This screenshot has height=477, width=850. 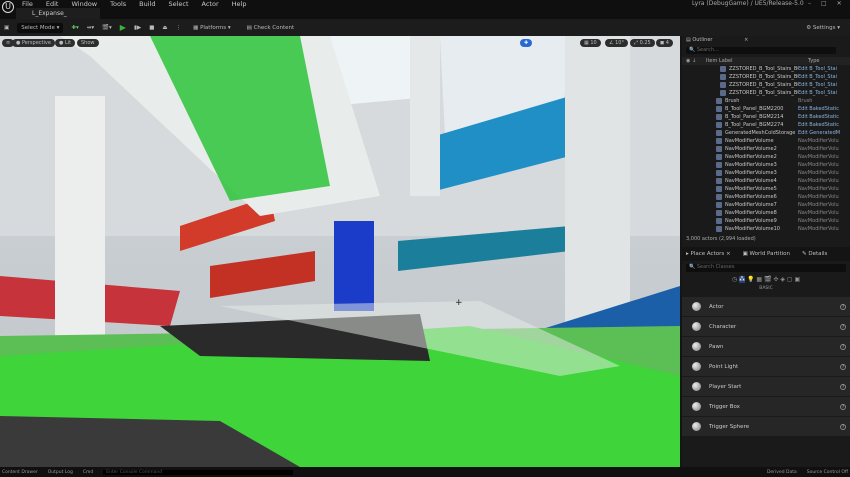 What do you see at coordinates (813, 61) in the screenshot?
I see `column-type: Type` at bounding box center [813, 61].